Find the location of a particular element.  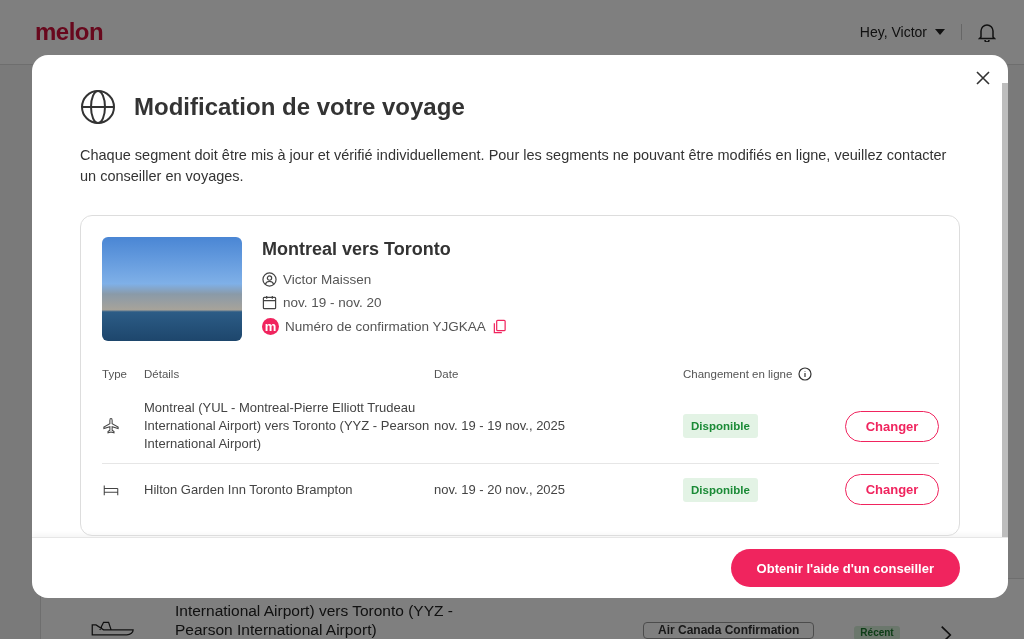

segment-date: nov. 19 - 19 nov., 2025 is located at coordinates (500, 425).